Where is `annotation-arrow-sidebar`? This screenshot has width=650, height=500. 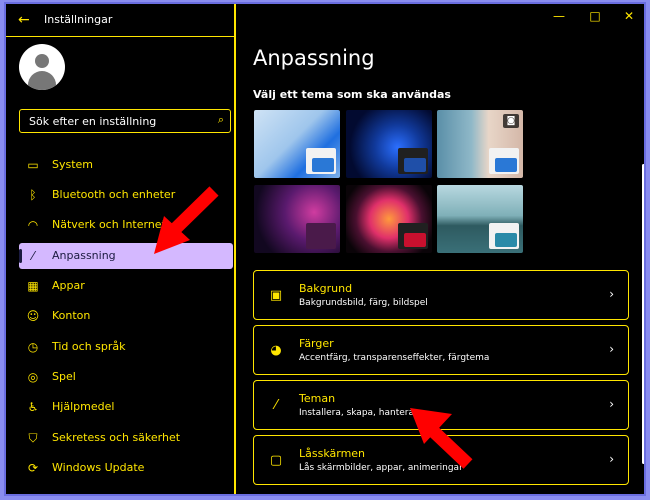 annotation-arrow-sidebar is located at coordinates (186, 220).